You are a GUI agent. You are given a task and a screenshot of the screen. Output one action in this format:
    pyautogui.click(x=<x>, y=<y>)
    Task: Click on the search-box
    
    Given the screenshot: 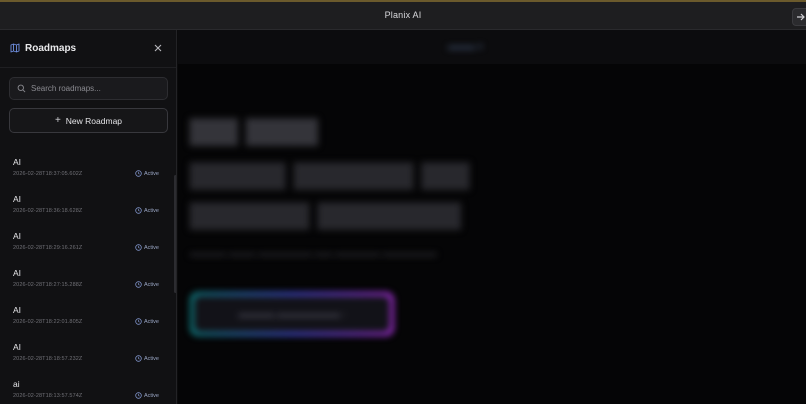 What is the action you would take?
    pyautogui.click(x=88, y=88)
    